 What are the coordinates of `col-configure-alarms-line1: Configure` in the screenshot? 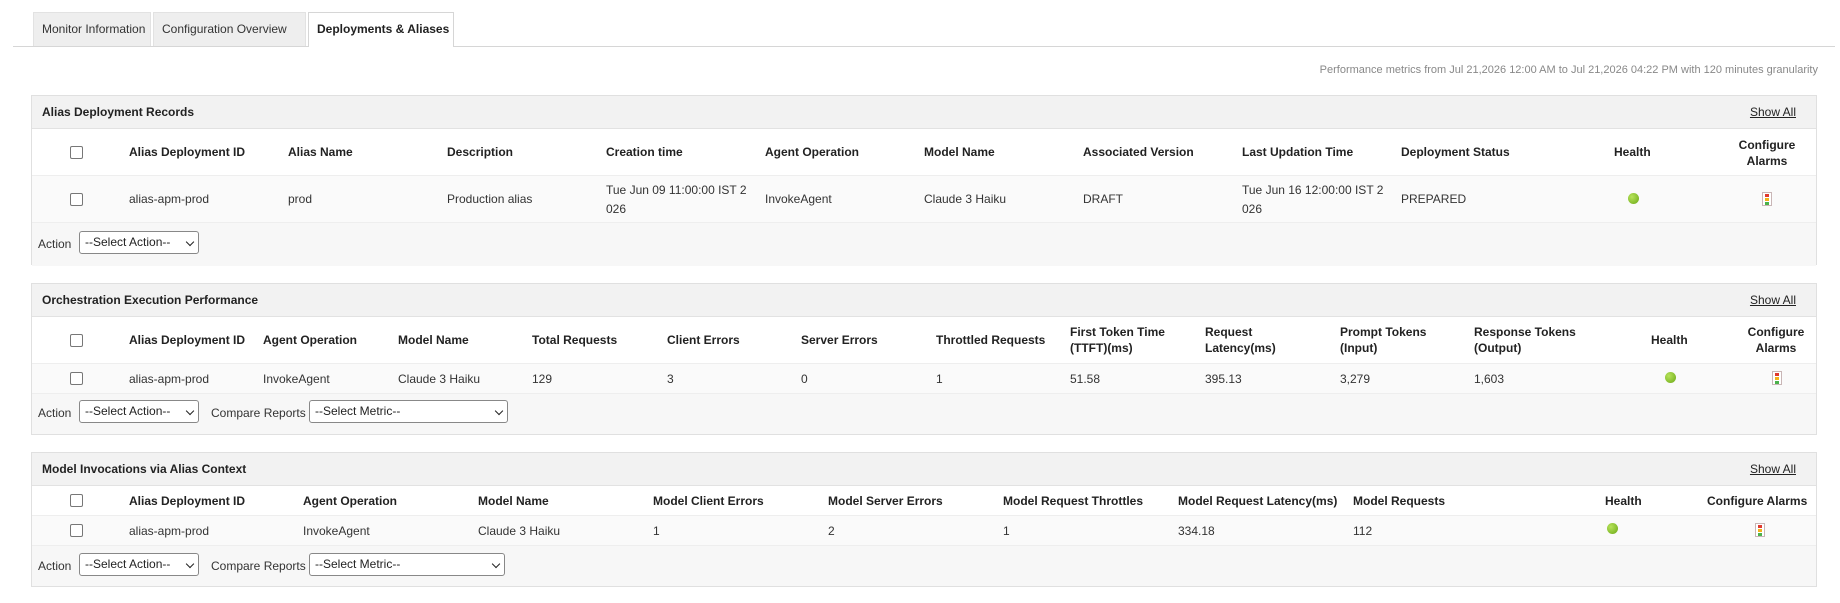 It's located at (1776, 332).